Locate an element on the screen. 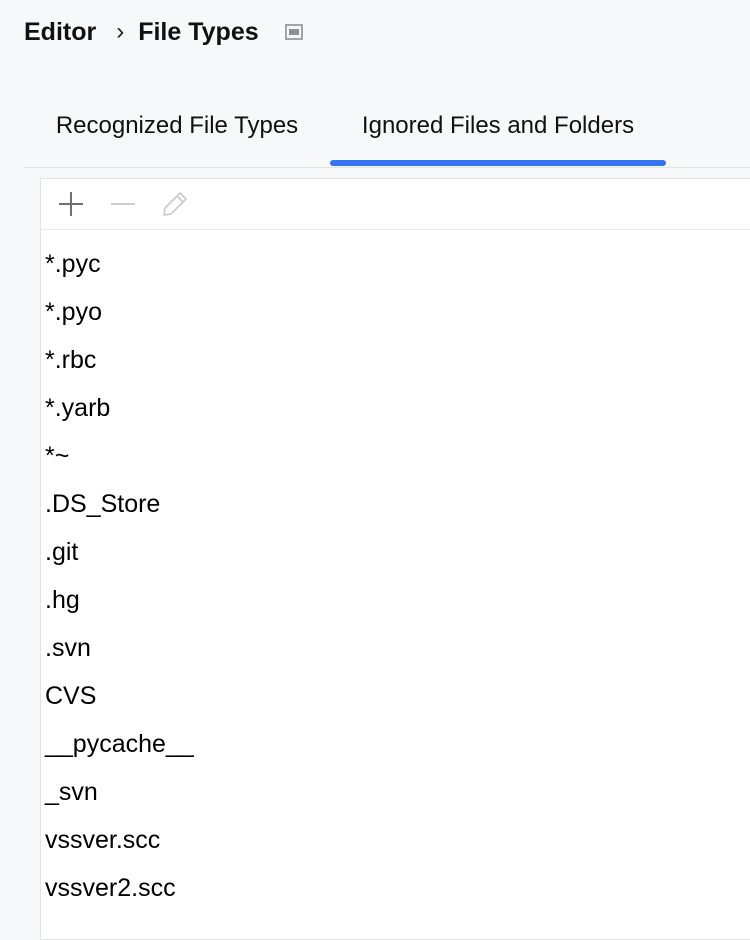  tab-ignored-files-and-folders: Ignored Files and Folders is located at coordinates (498, 127).